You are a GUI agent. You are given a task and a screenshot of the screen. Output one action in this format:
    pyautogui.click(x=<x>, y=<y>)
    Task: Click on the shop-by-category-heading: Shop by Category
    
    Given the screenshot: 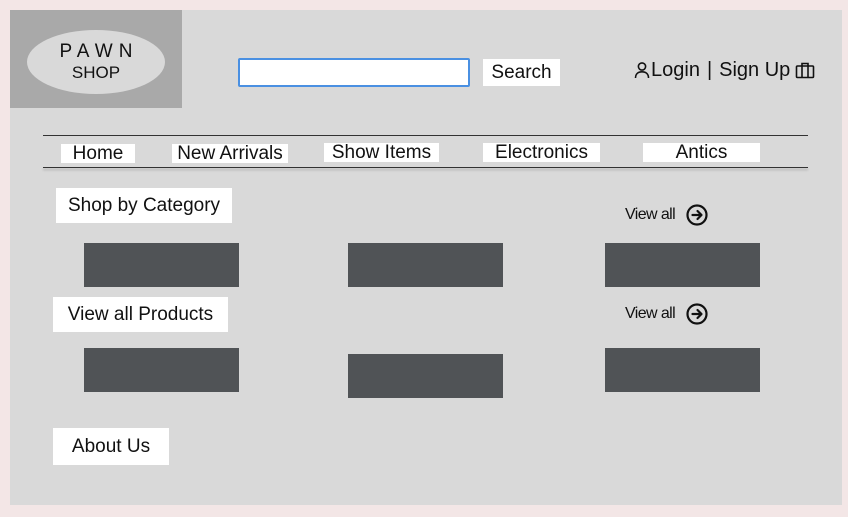 What is the action you would take?
    pyautogui.click(x=144, y=205)
    